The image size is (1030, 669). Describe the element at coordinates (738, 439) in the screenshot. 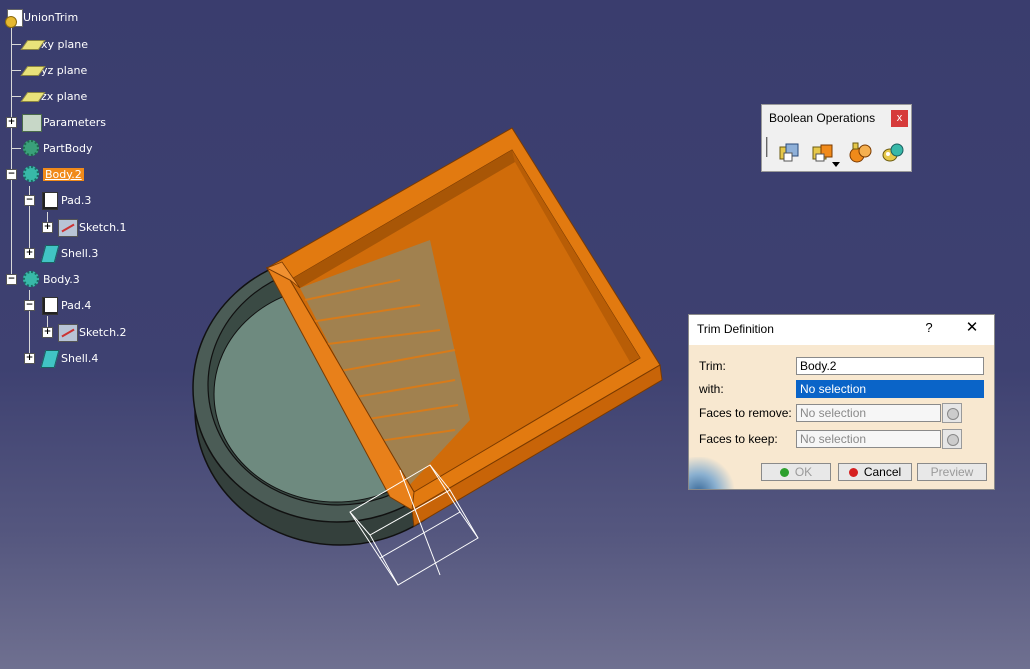

I see `faces-to-keep-label: Faces to keep:` at that location.